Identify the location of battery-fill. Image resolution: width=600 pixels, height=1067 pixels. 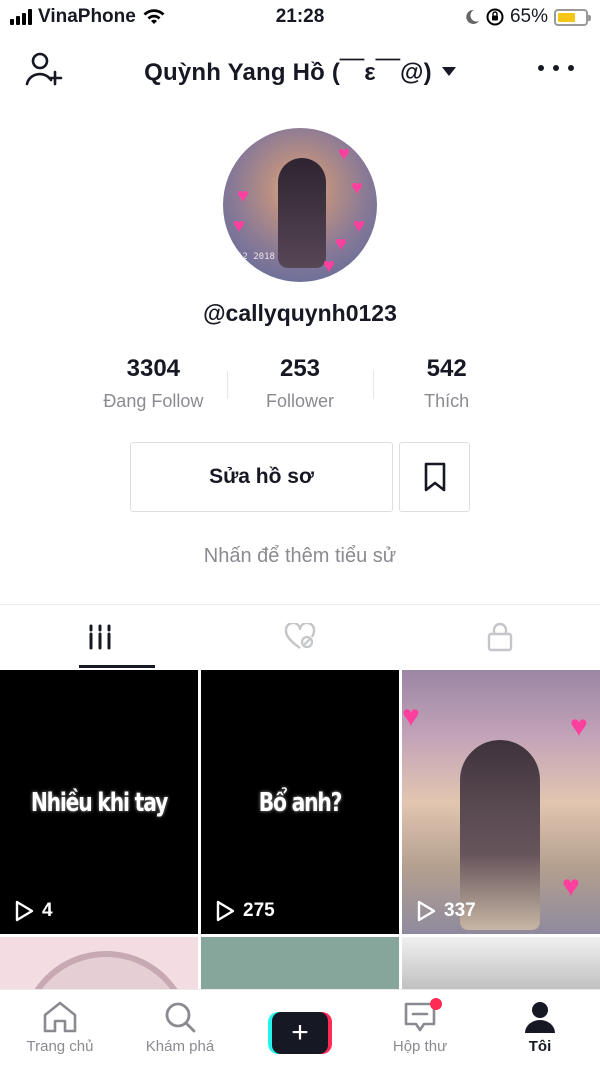
(566, 17).